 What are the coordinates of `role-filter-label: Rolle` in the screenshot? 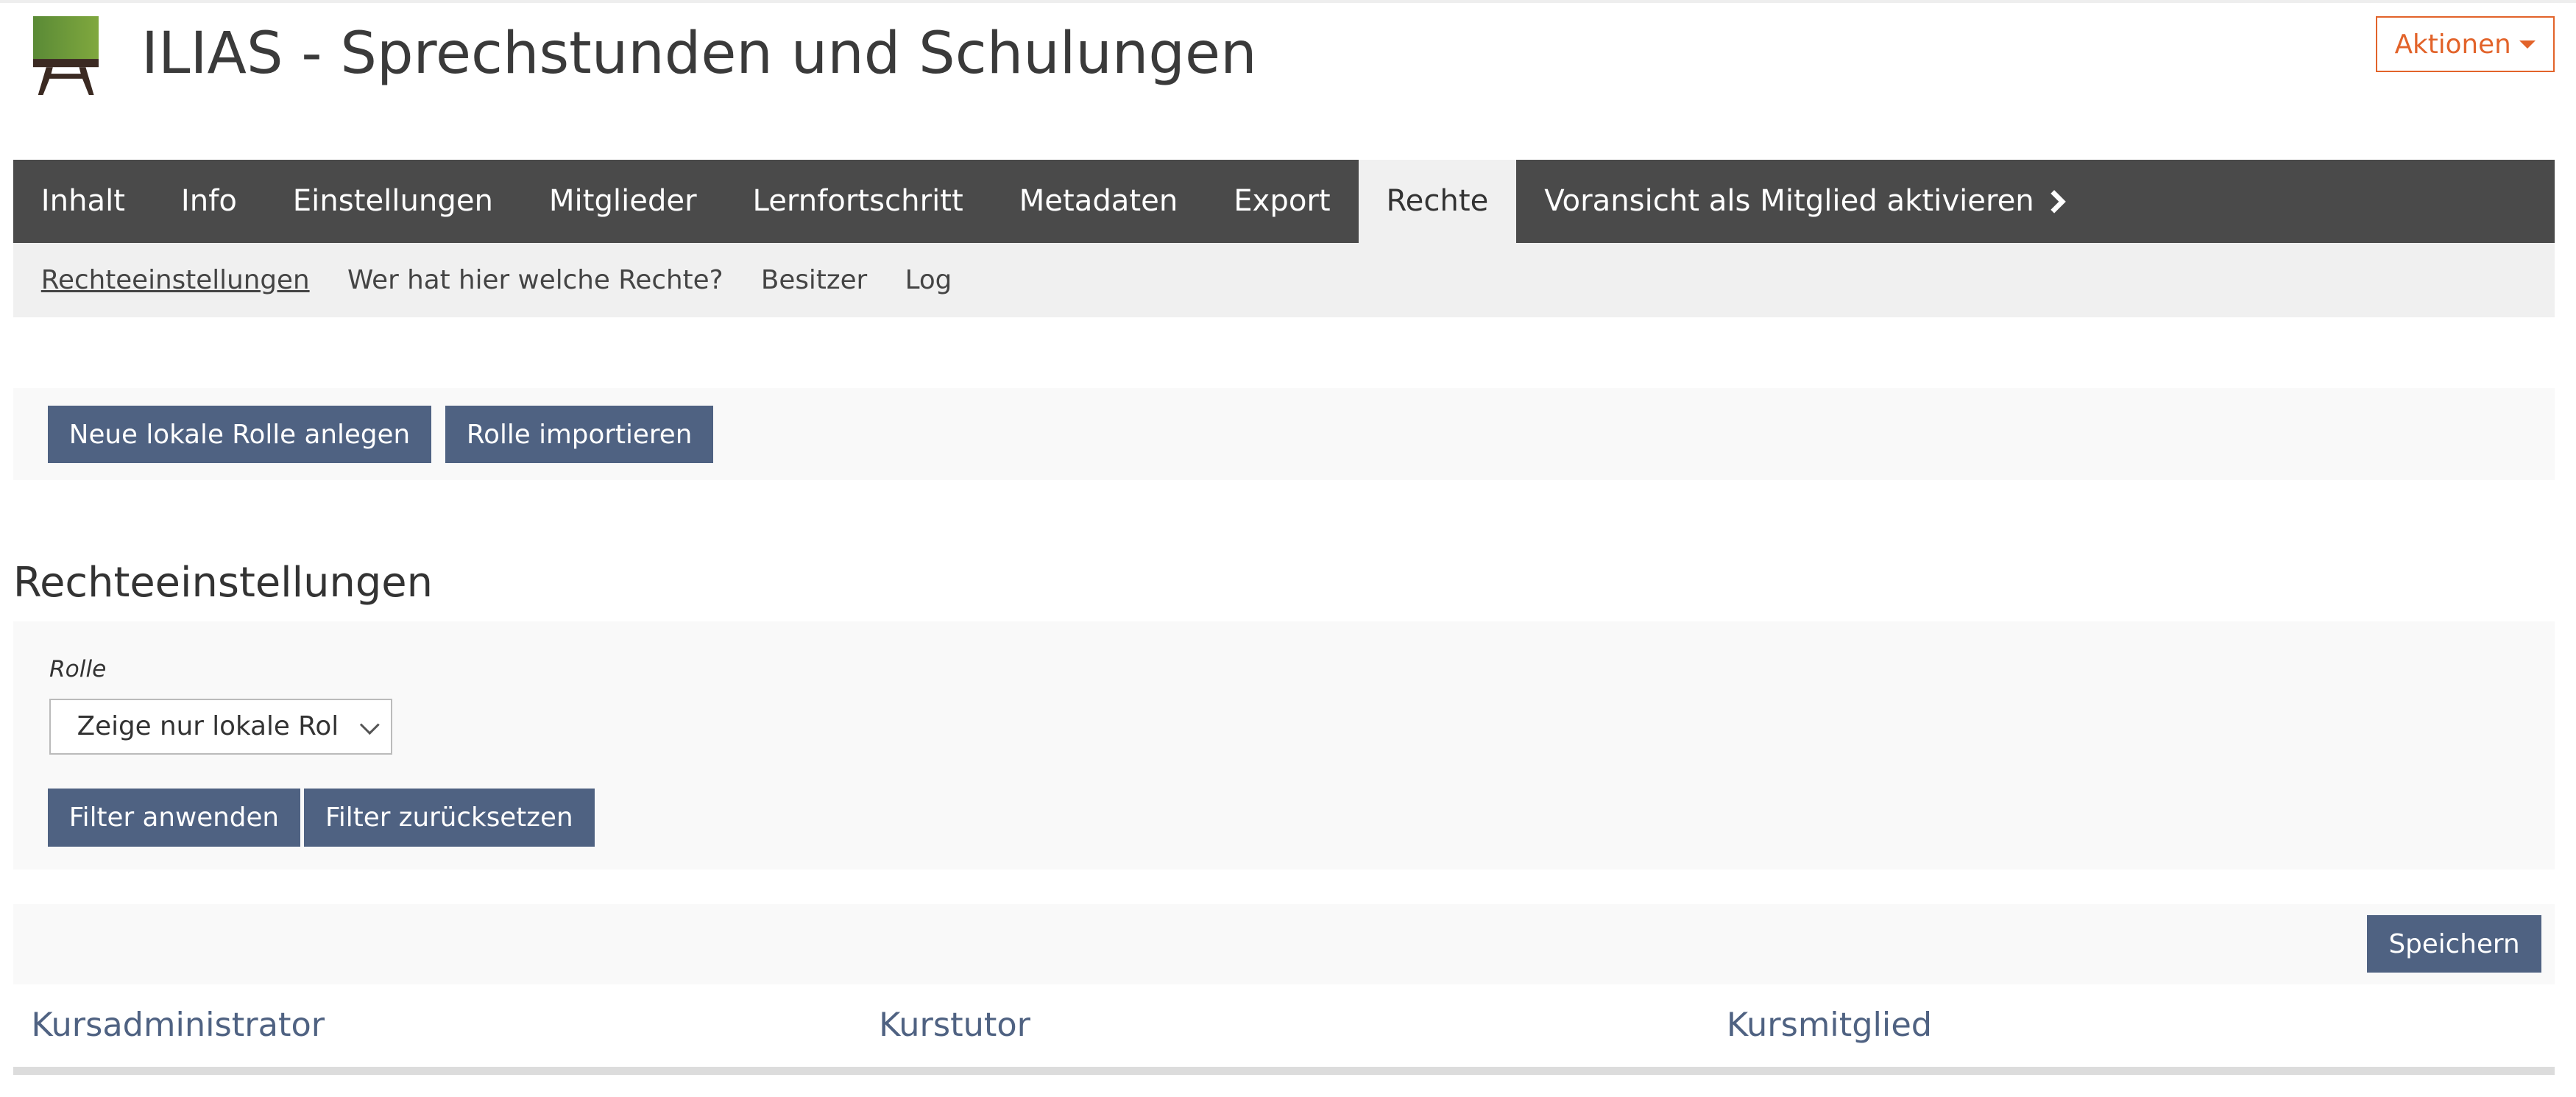 It's located at (78, 668).